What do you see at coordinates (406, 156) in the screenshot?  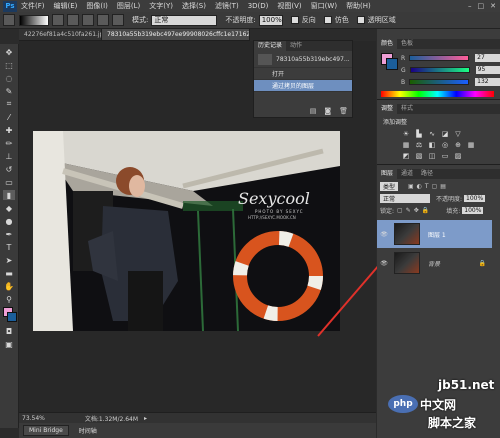 I see `invert-icon: ◩` at bounding box center [406, 156].